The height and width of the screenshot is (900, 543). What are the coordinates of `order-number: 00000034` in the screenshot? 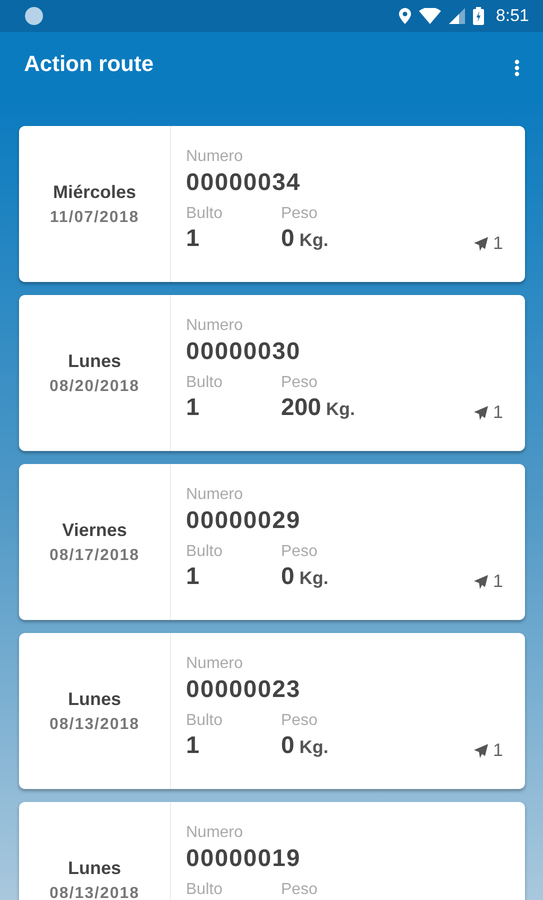 It's located at (244, 183).